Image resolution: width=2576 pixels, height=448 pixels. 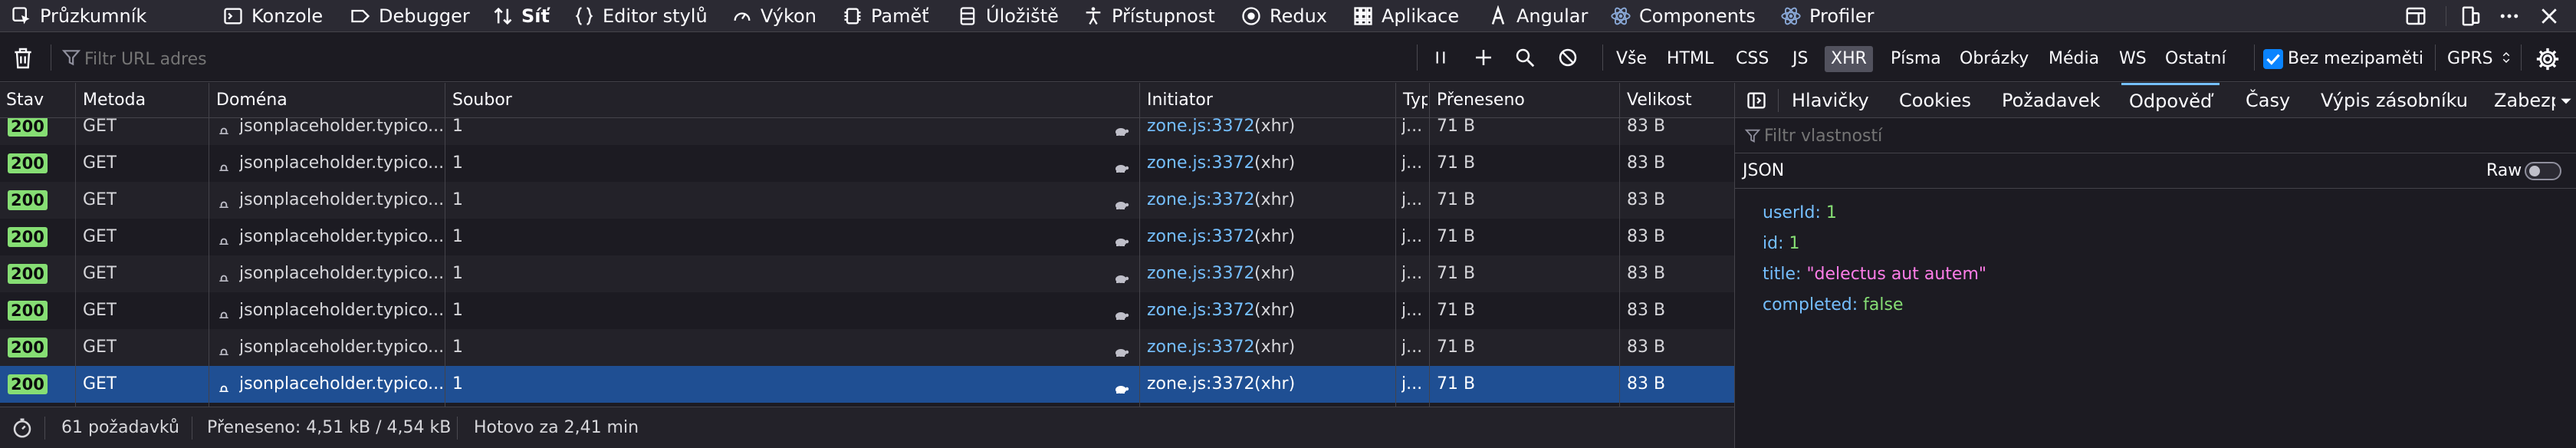 I want to click on tab-memory: Paměť, so click(x=886, y=16).